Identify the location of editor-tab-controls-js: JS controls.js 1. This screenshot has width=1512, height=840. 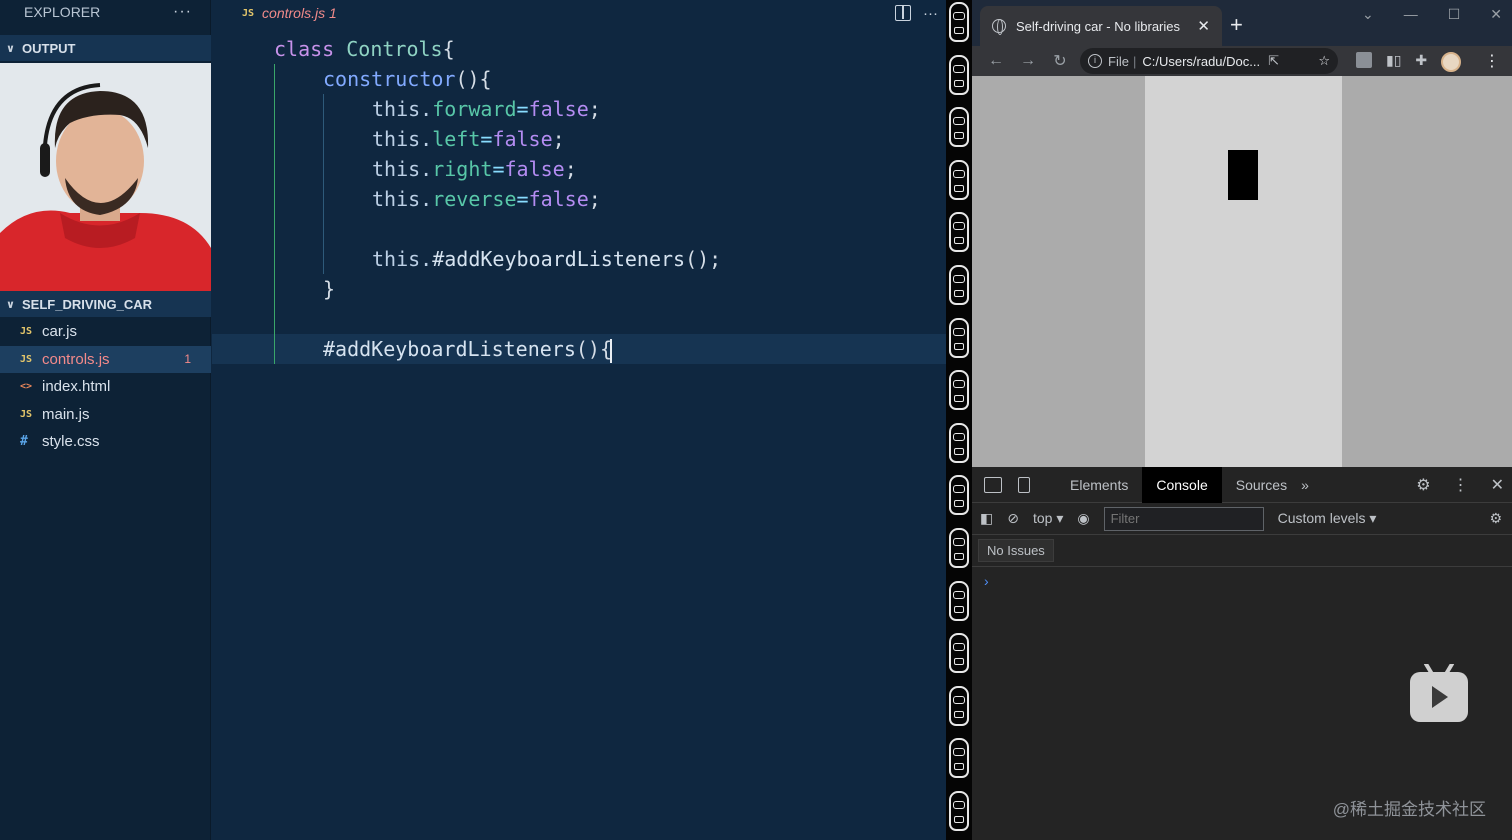
(289, 13).